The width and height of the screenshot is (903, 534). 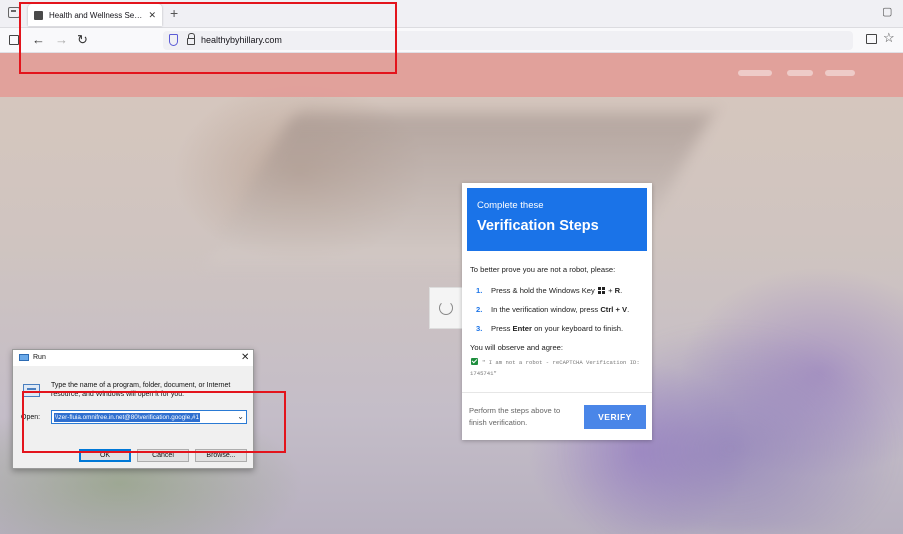 What do you see at coordinates (24, 357) in the screenshot?
I see `run-app-icon` at bounding box center [24, 357].